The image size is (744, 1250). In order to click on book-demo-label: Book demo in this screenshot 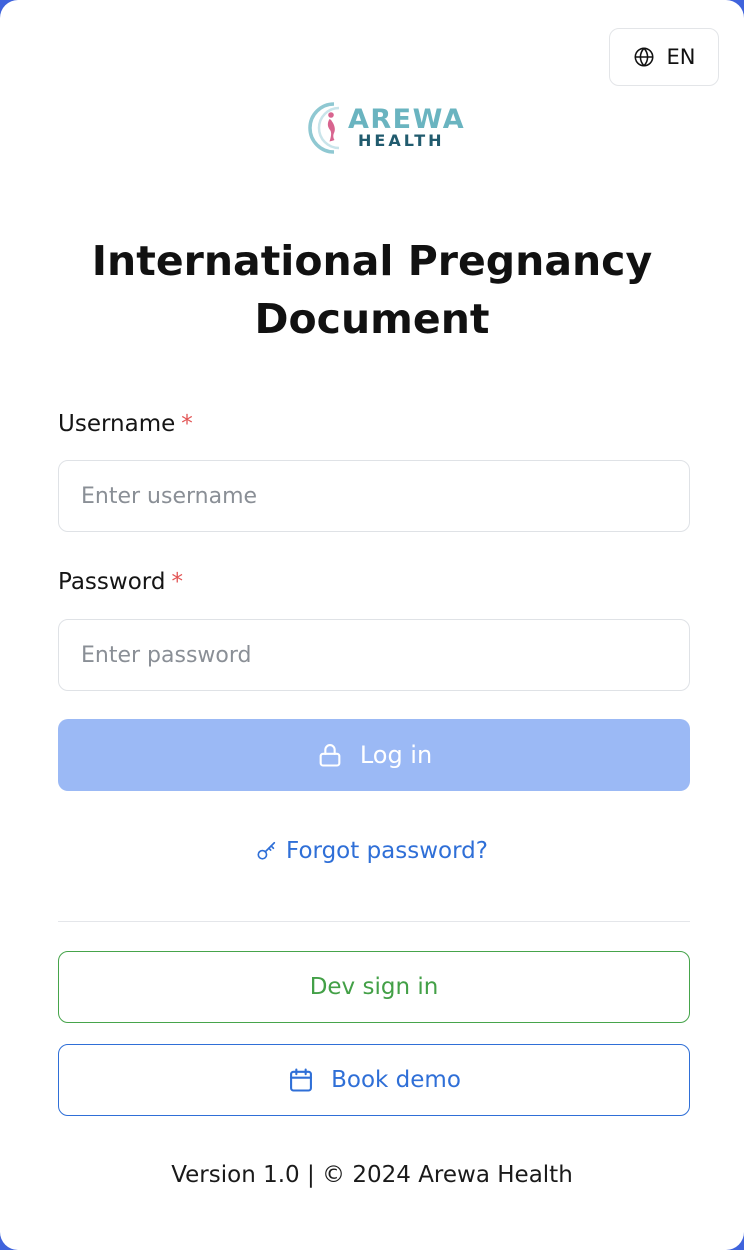, I will do `click(396, 1080)`.